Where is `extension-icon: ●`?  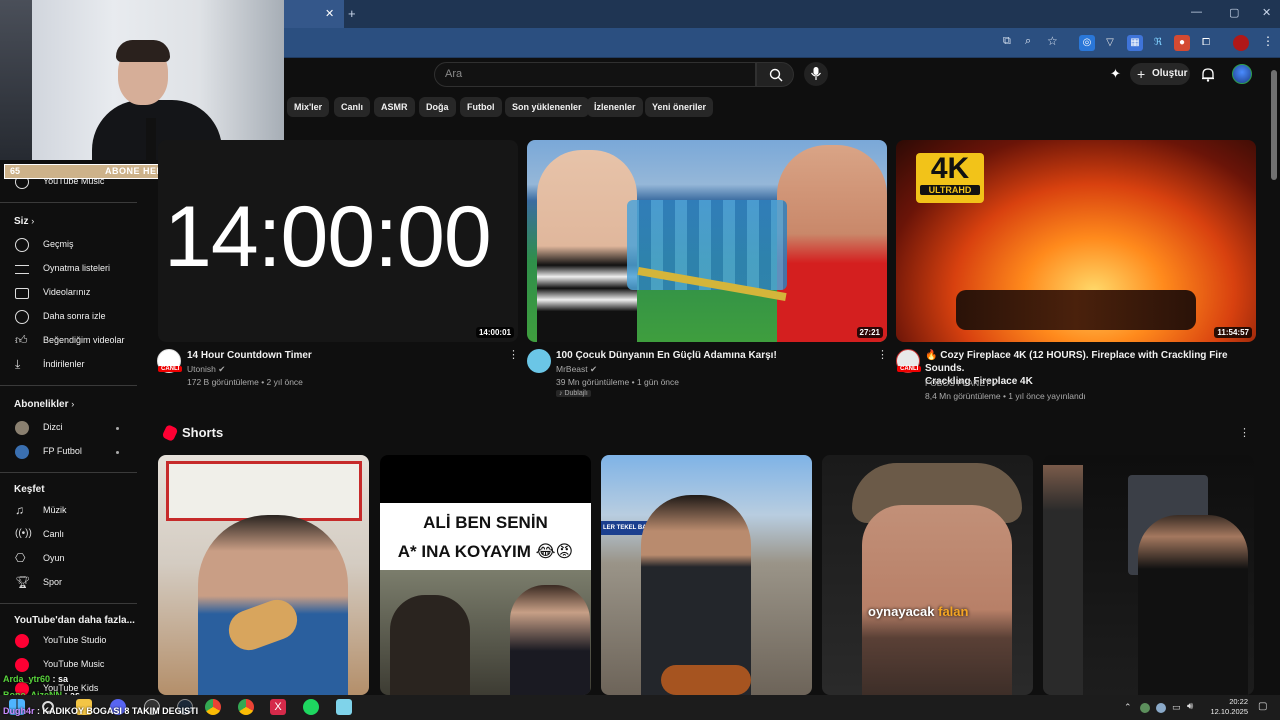 extension-icon: ● is located at coordinates (1182, 43).